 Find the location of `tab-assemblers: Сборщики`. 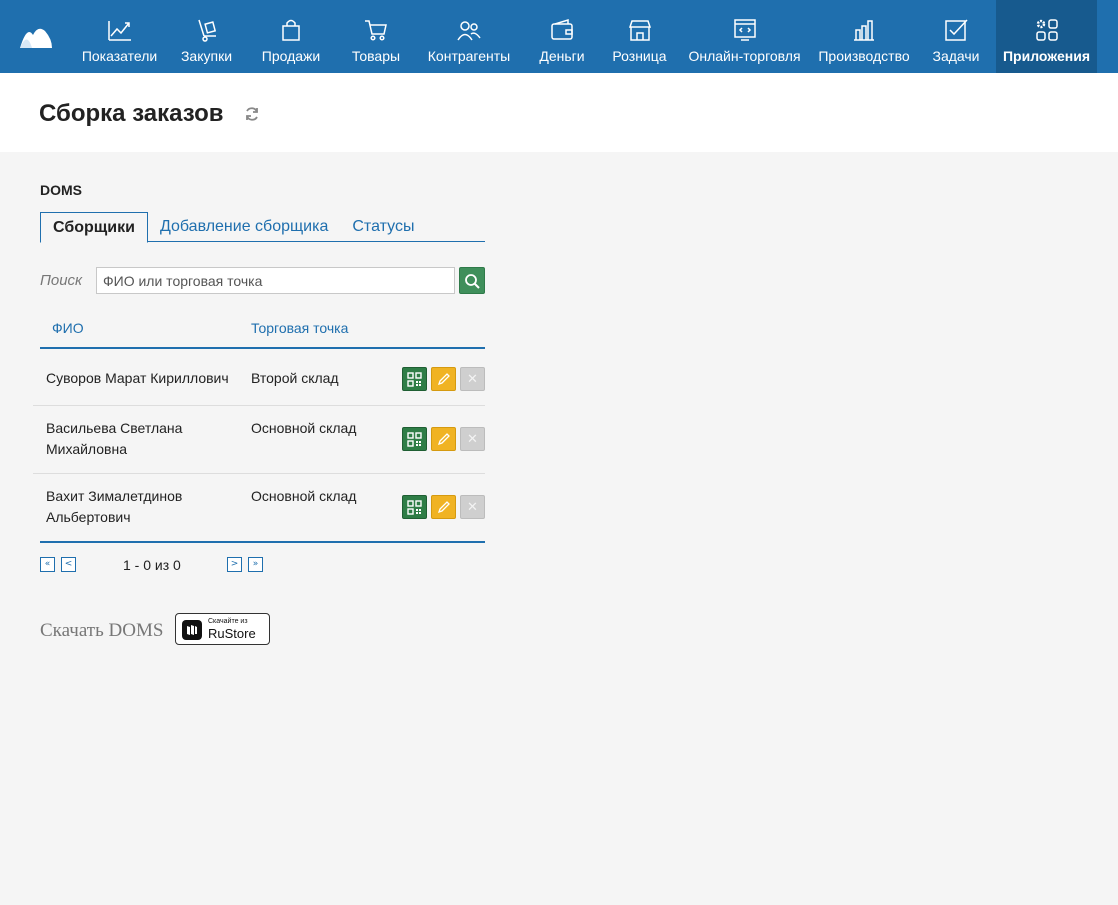

tab-assemblers: Сборщики is located at coordinates (94, 227).